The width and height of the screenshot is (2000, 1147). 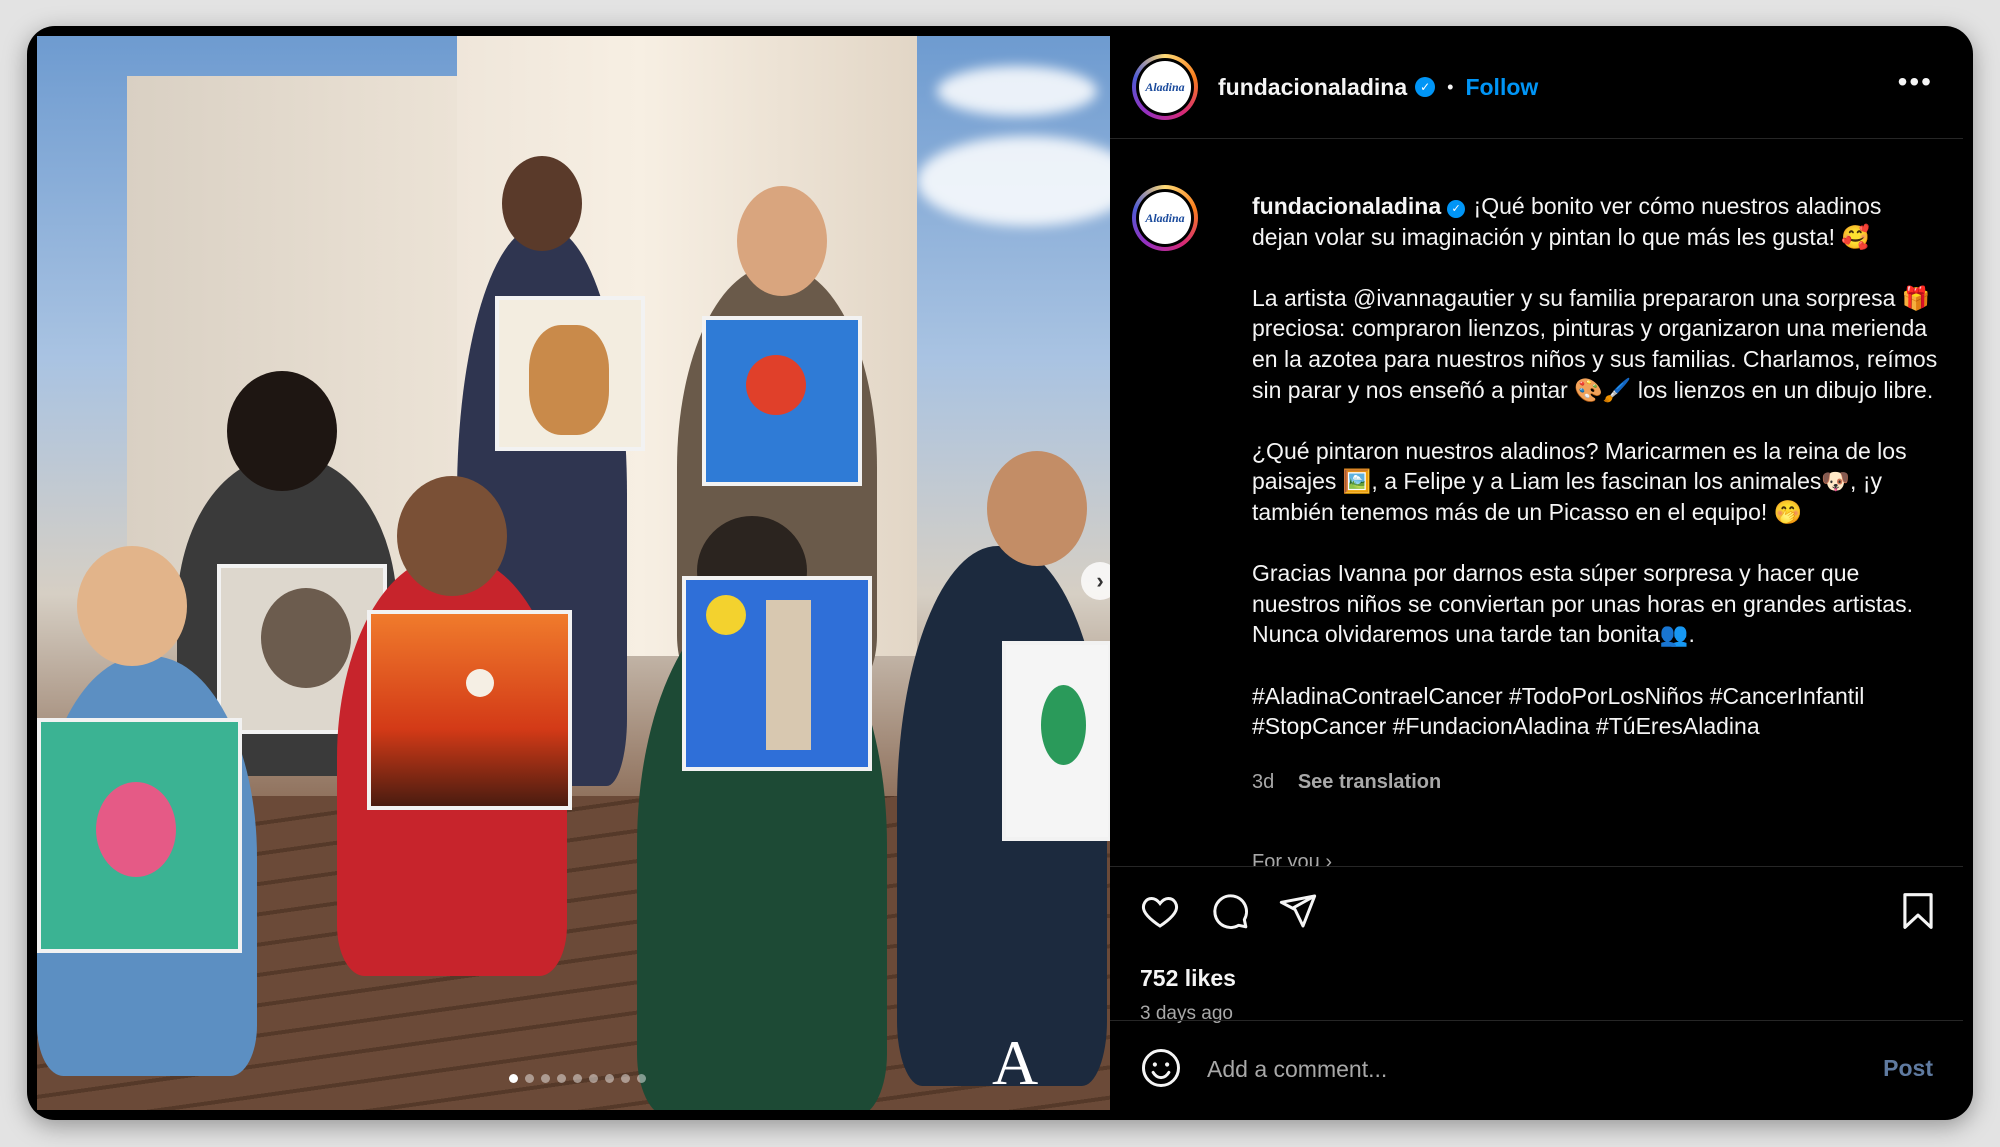 I want to click on carousel-indicator, so click(x=577, y=1078).